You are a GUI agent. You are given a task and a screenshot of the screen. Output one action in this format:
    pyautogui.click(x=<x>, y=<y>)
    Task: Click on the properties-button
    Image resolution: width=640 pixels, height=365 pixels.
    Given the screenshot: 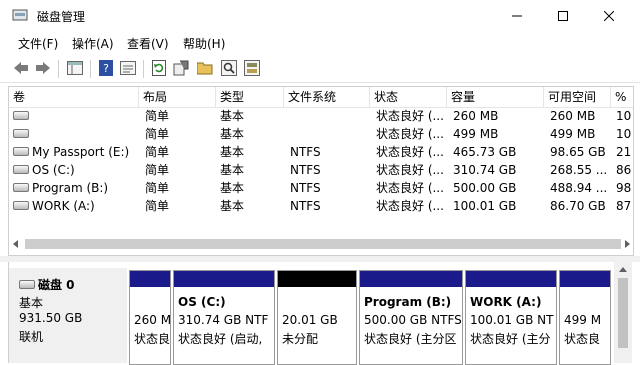 What is the action you would take?
    pyautogui.click(x=128, y=68)
    